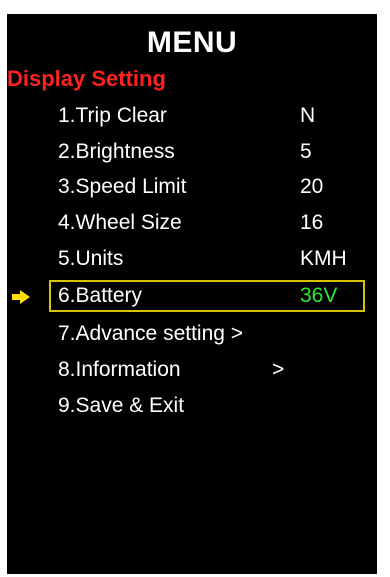  What do you see at coordinates (308, 115) in the screenshot?
I see `menu-item-value: N` at bounding box center [308, 115].